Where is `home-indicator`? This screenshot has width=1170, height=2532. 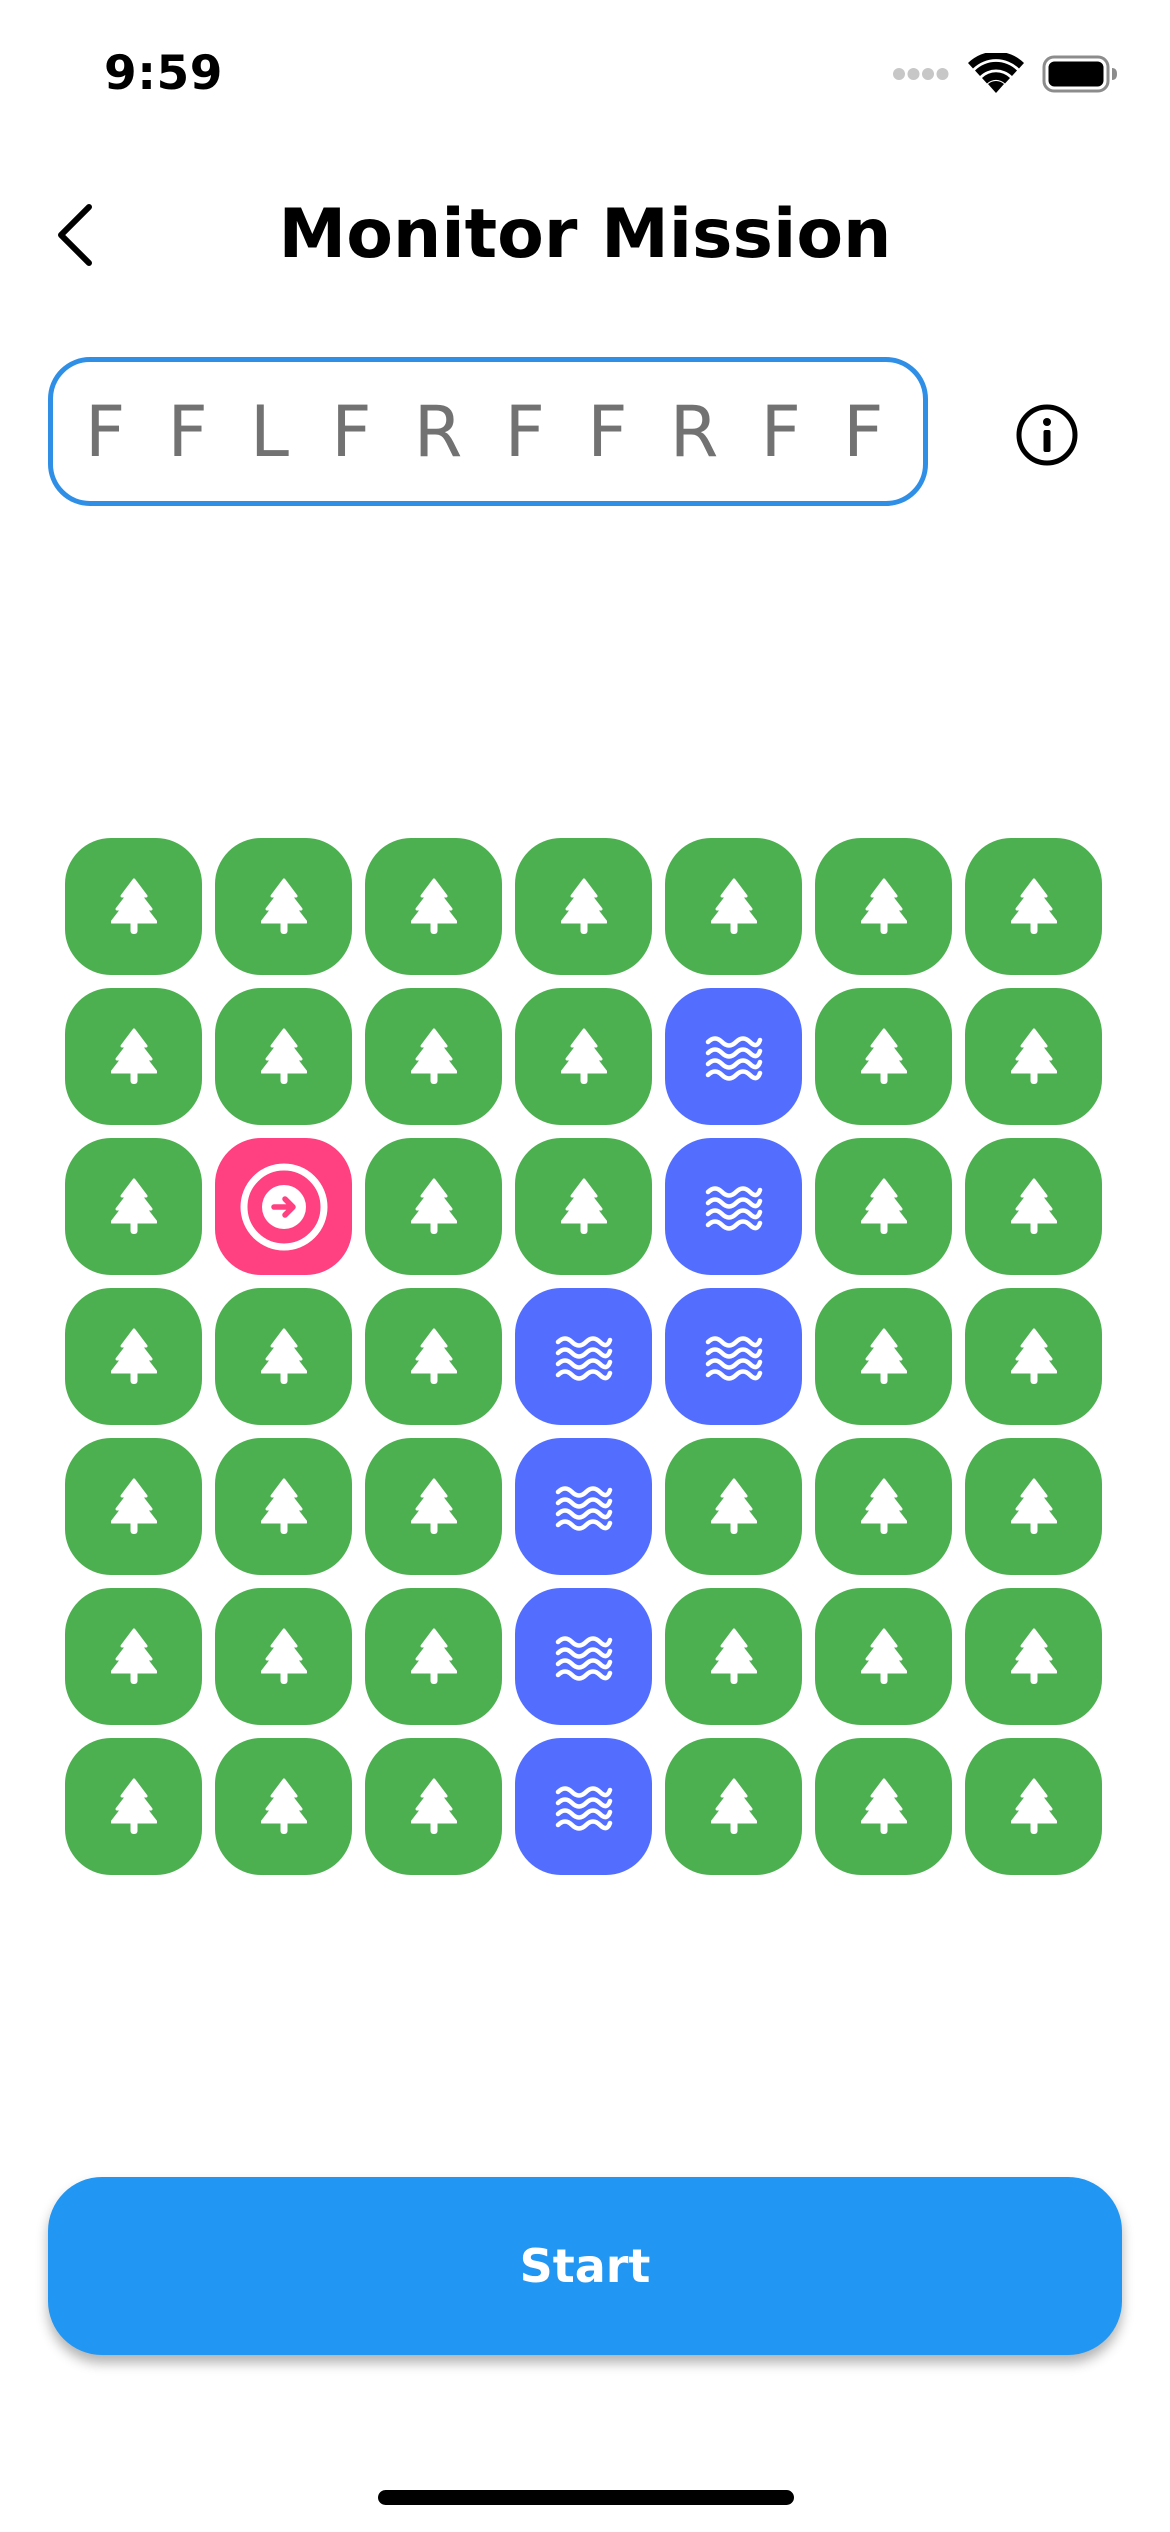
home-indicator is located at coordinates (586, 2497).